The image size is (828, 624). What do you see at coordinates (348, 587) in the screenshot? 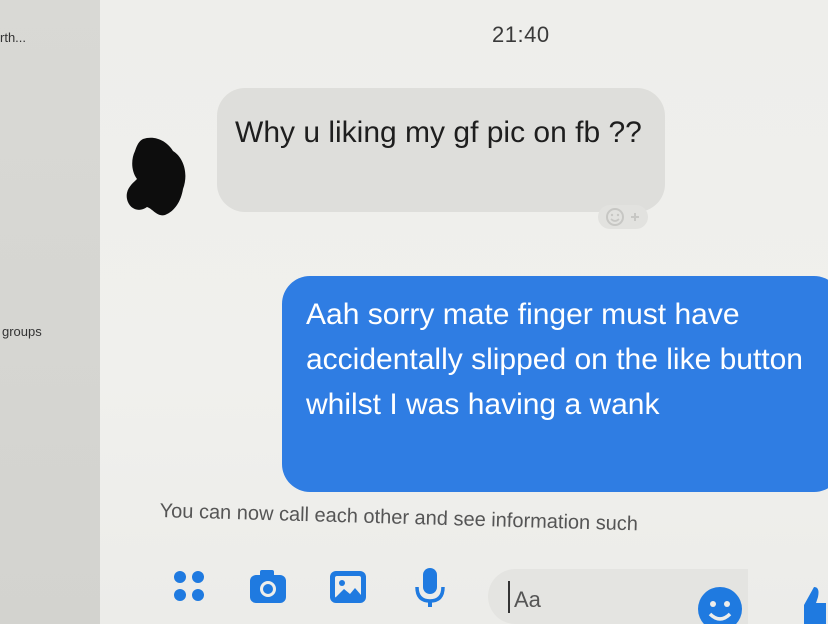
I see `gallery-icon` at bounding box center [348, 587].